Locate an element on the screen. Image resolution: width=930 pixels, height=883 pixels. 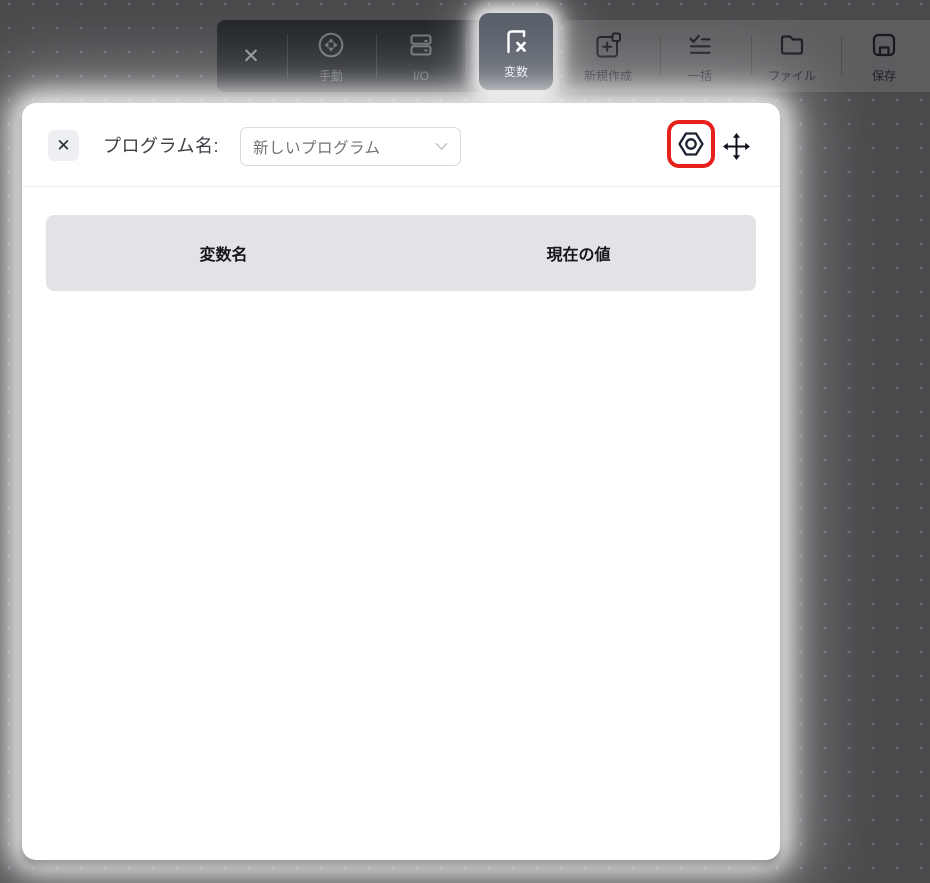
toolbar-button-variables-active: 変数 is located at coordinates (516, 51).